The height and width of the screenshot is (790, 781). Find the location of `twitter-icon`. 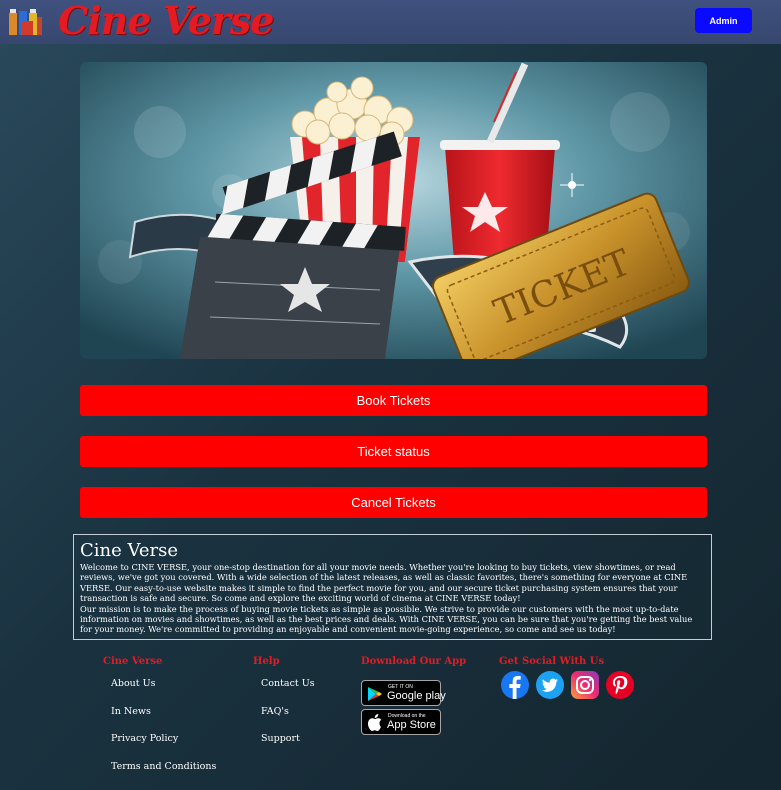

twitter-icon is located at coordinates (550, 685).